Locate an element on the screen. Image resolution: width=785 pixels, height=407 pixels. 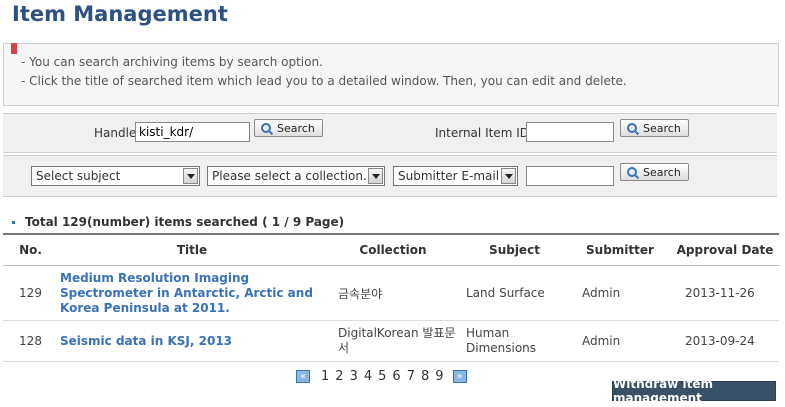
col-no: No. is located at coordinates (30, 249).